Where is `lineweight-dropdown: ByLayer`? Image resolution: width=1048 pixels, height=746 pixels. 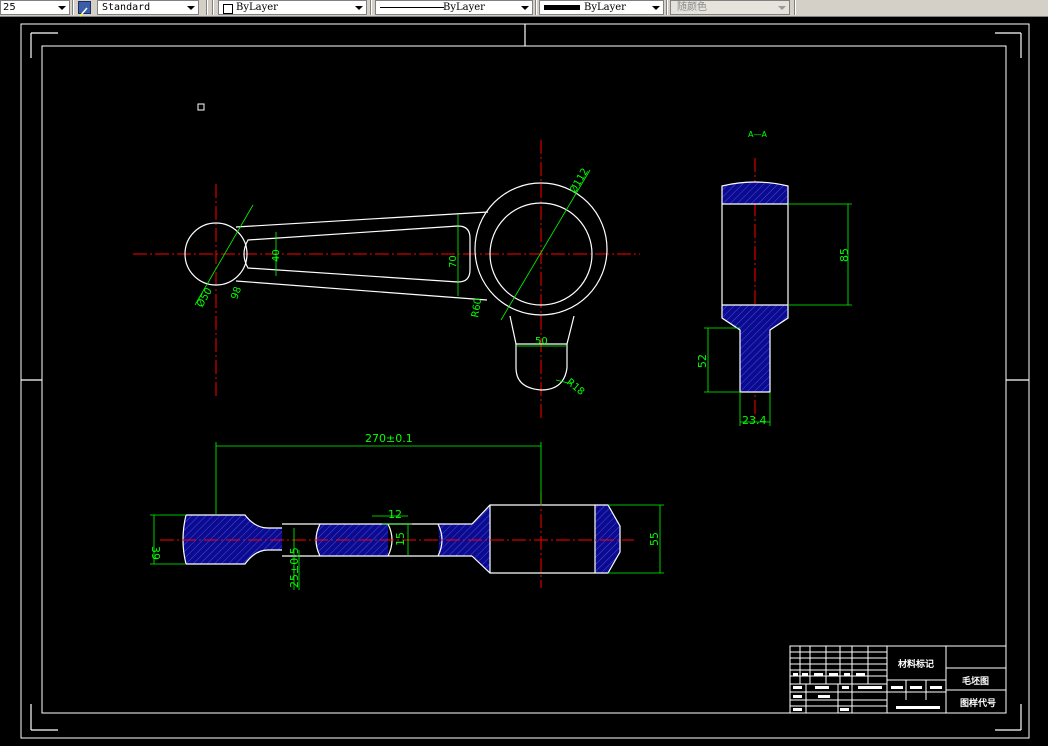
lineweight-dropdown: ByLayer is located at coordinates (601, 7).